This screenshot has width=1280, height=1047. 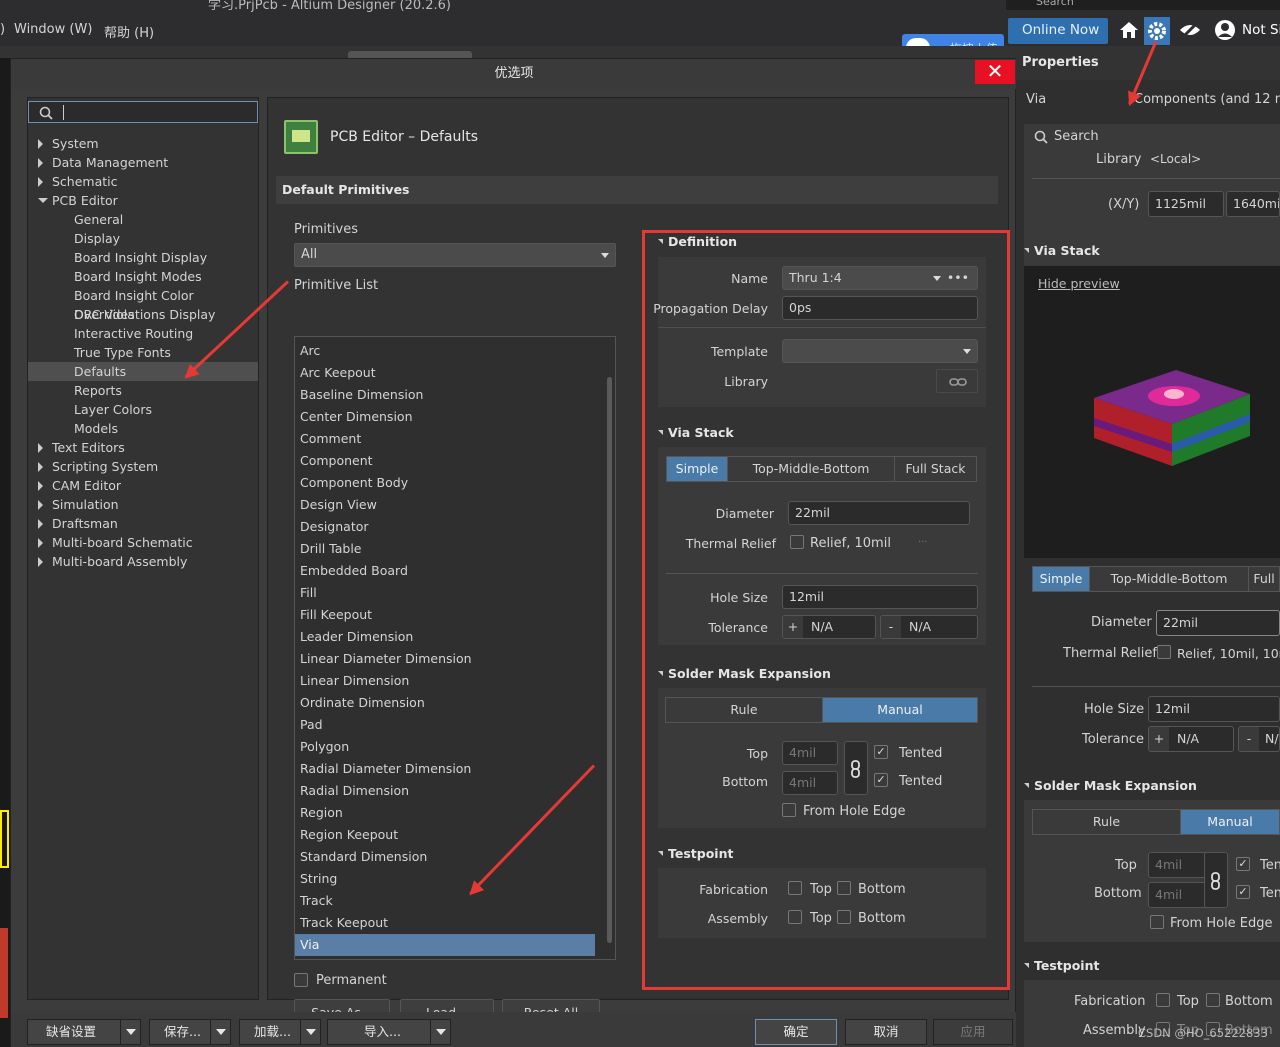 I want to click on primitive-list-item: Embedded Board, so click(x=445, y=571).